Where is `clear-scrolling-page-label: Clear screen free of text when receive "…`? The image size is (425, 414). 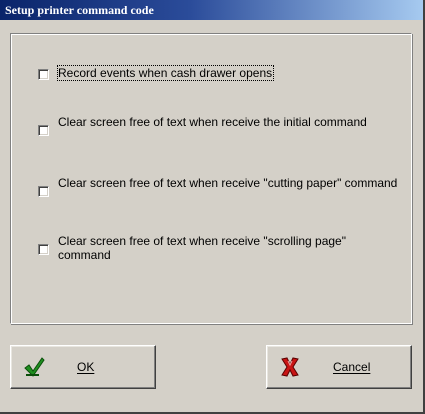
clear-scrolling-page-label: Clear screen free of text when receive "… is located at coordinates (202, 248).